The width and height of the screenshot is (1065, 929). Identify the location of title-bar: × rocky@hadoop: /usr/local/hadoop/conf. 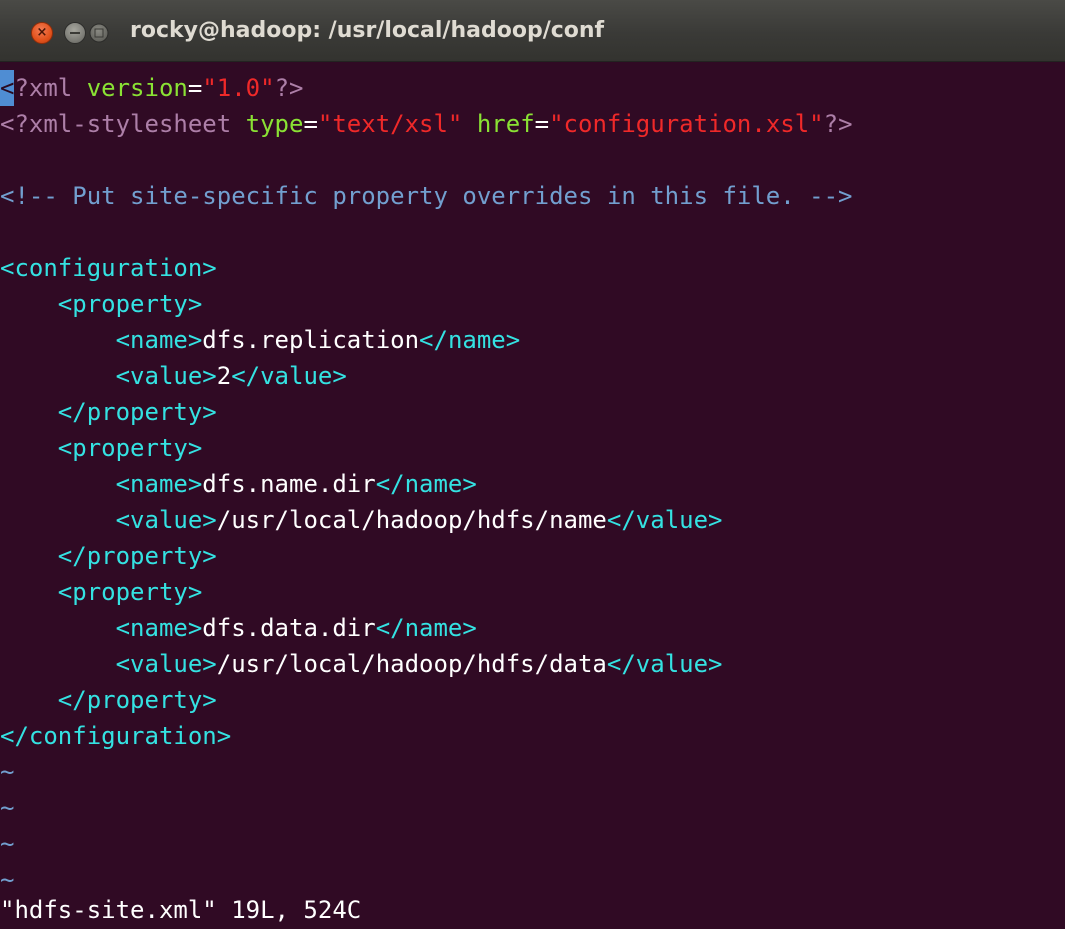
(532, 31).